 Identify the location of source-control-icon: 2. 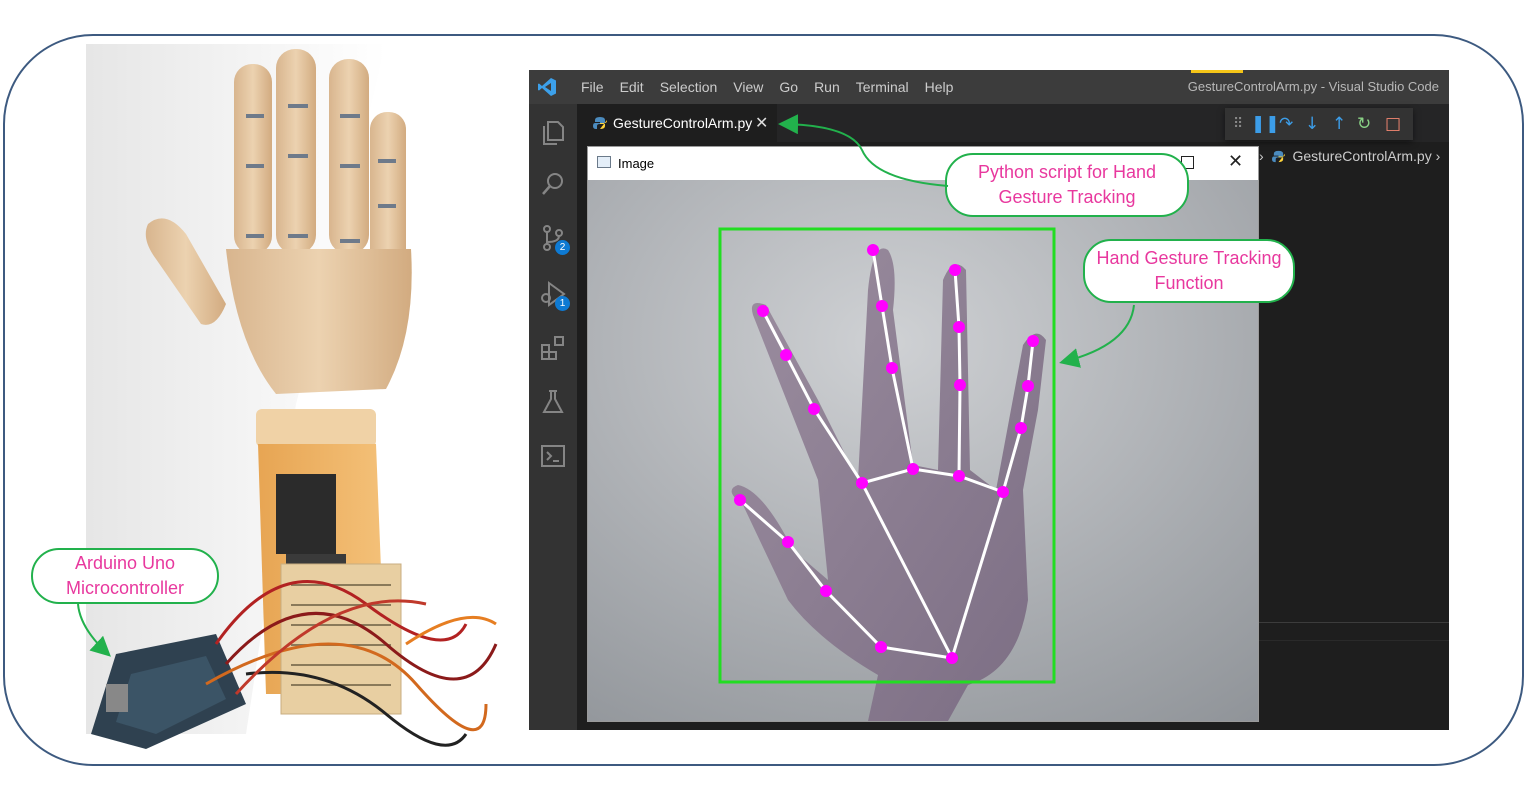
(554, 239).